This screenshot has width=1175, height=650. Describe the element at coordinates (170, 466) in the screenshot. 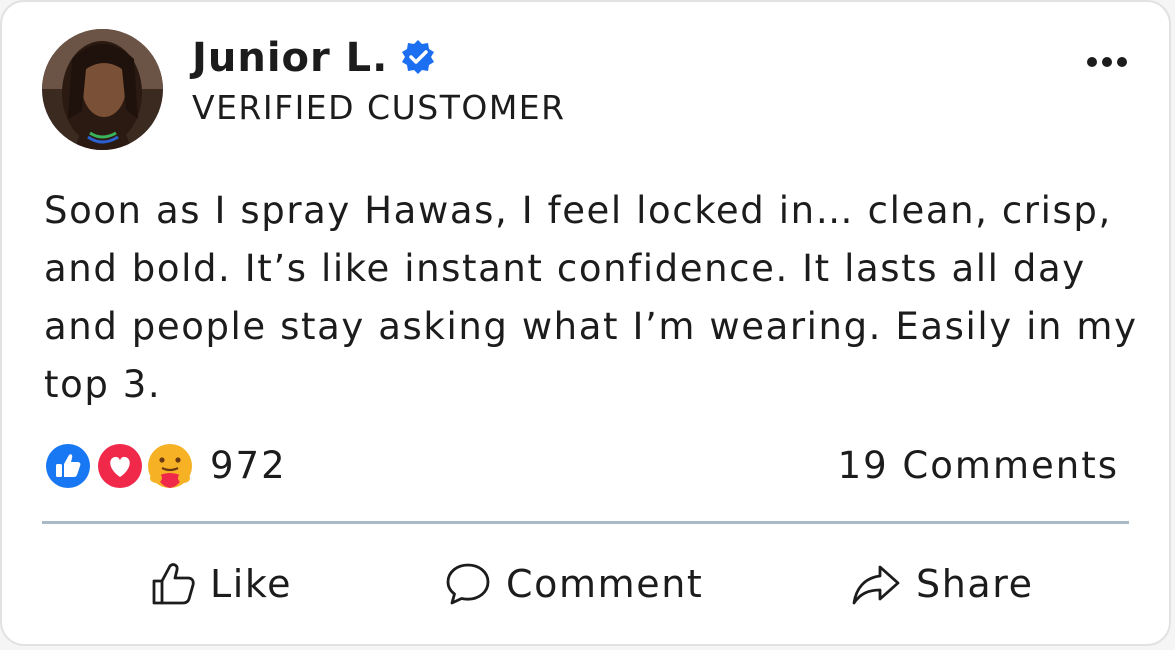

I see `care-icon` at that location.